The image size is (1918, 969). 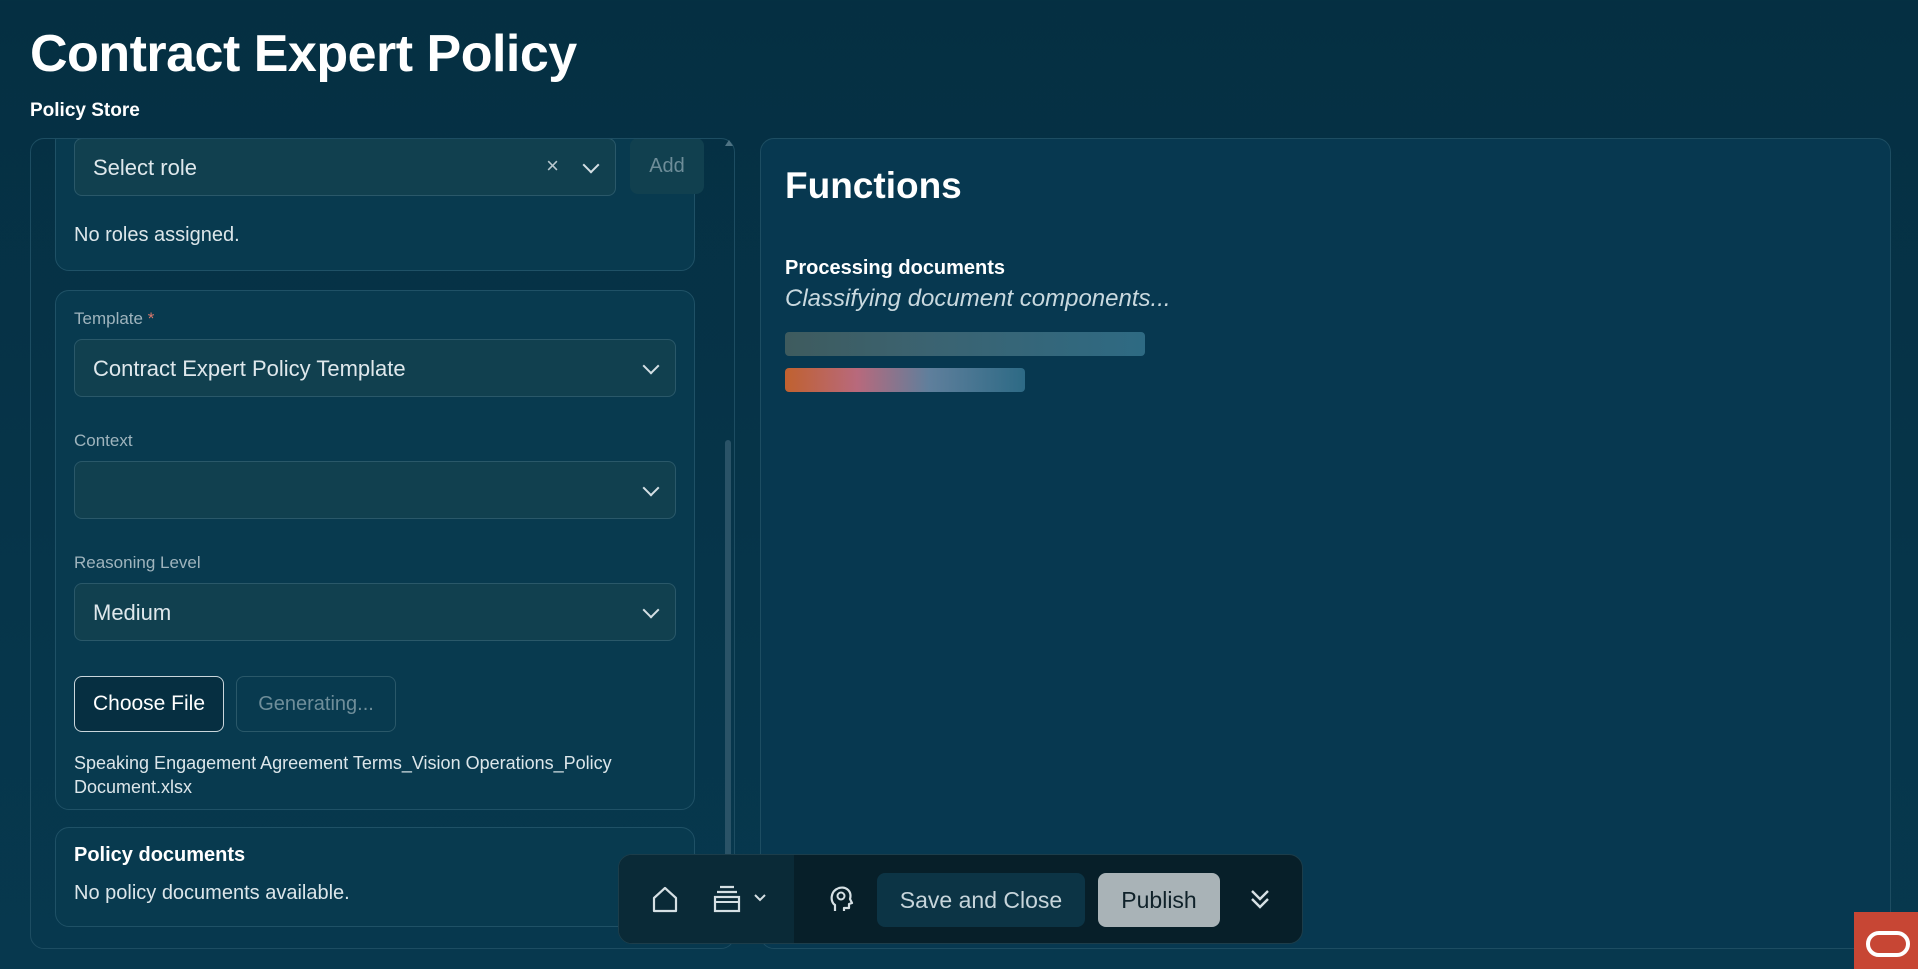 What do you see at coordinates (1159, 900) in the screenshot?
I see `publish-button: Publish` at bounding box center [1159, 900].